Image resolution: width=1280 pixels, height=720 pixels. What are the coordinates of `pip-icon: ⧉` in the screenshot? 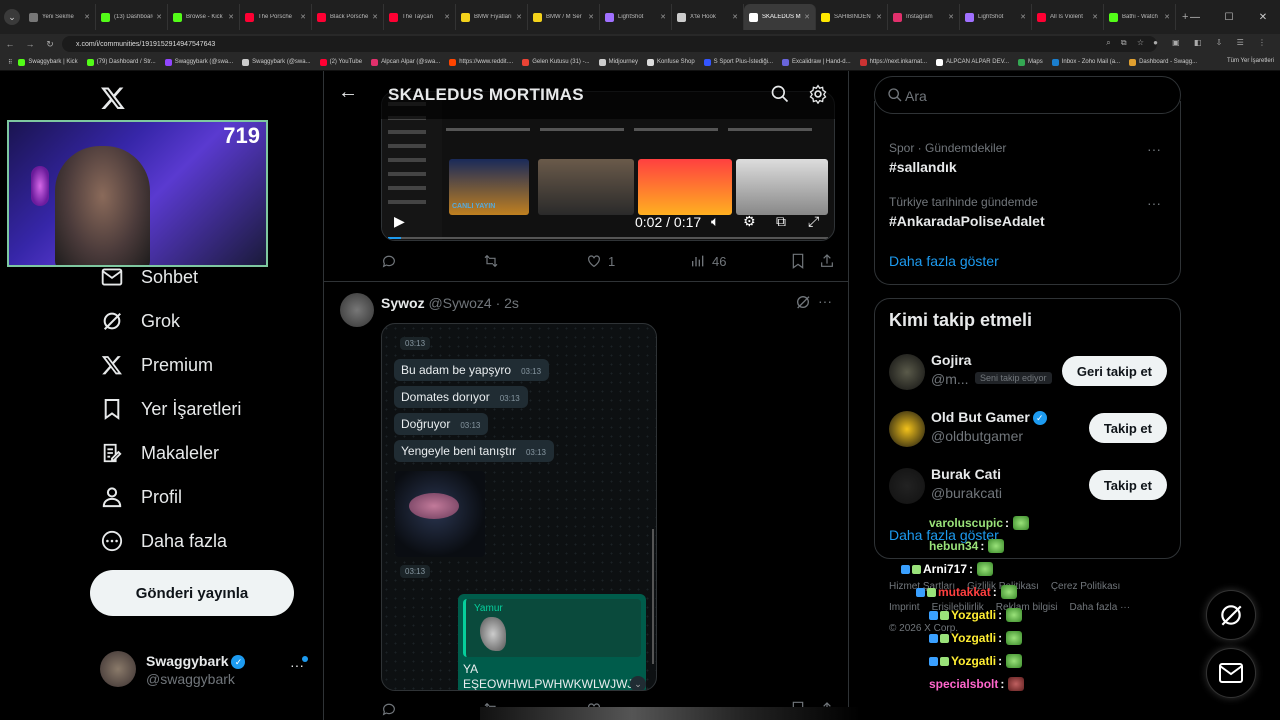 It's located at (781, 221).